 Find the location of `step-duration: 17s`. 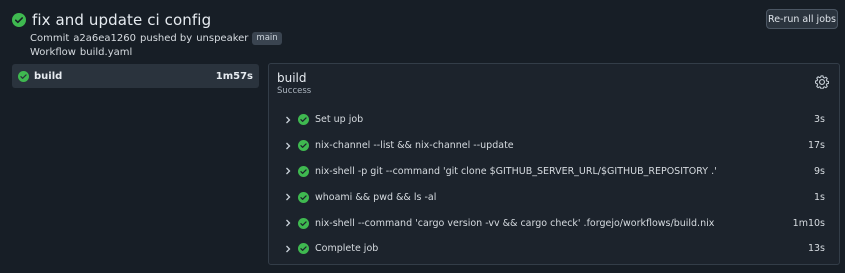

step-duration: 17s is located at coordinates (816, 146).